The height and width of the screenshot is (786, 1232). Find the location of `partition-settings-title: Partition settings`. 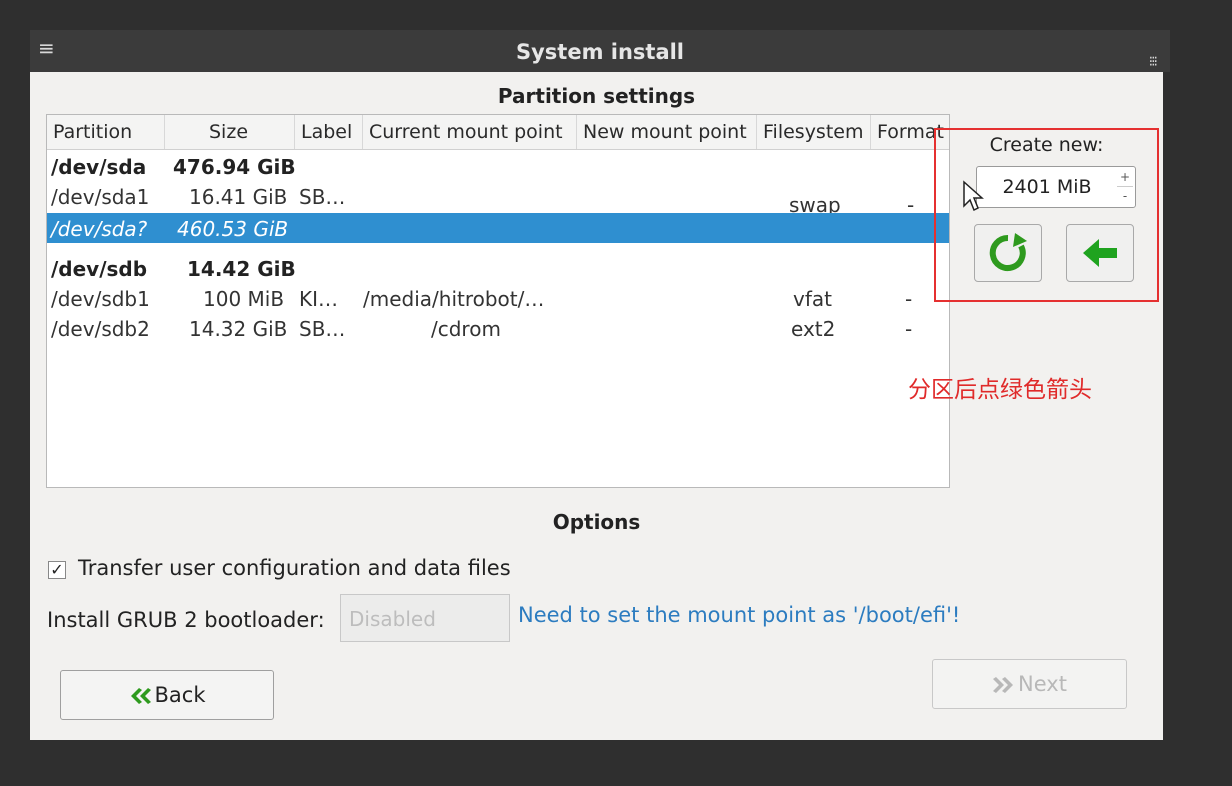

partition-settings-title: Partition settings is located at coordinates (596, 96).